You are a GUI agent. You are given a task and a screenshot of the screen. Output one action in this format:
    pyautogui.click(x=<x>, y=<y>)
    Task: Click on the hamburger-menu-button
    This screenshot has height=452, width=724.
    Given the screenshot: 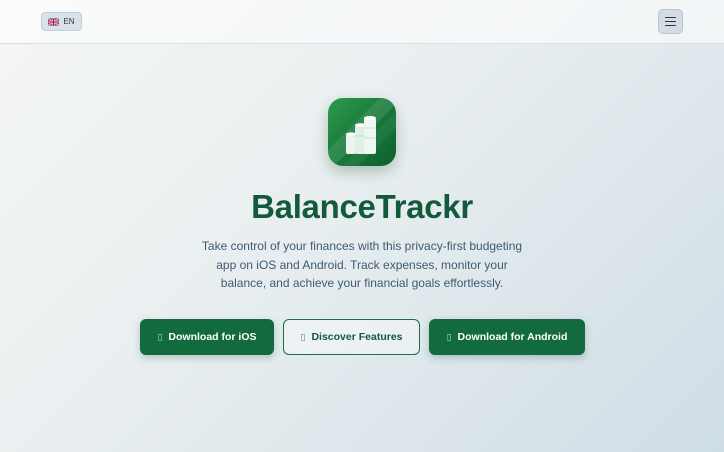 What is the action you would take?
    pyautogui.click(x=670, y=21)
    